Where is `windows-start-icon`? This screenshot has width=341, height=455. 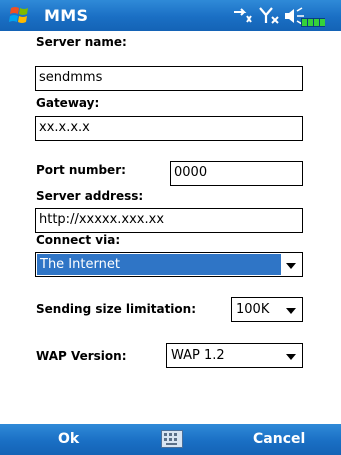
windows-start-icon is located at coordinates (21, 15).